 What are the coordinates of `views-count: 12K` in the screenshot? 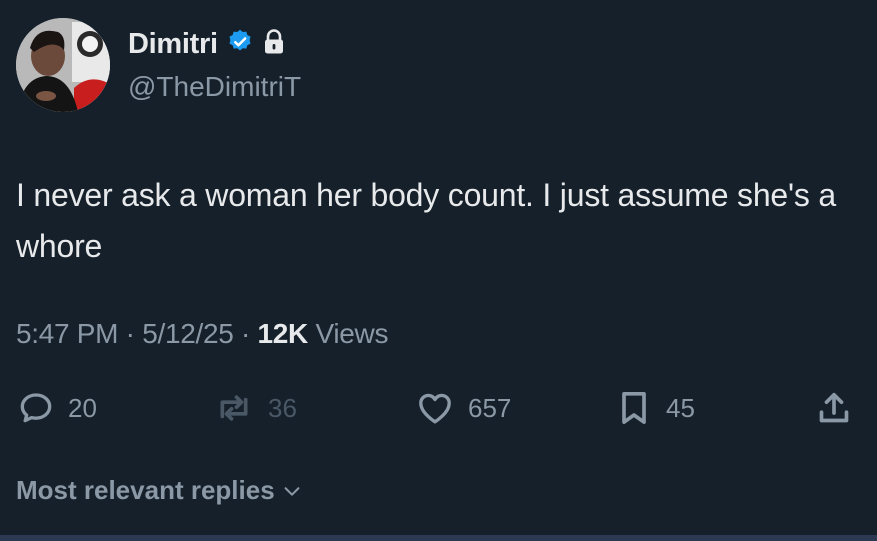 It's located at (283, 333).